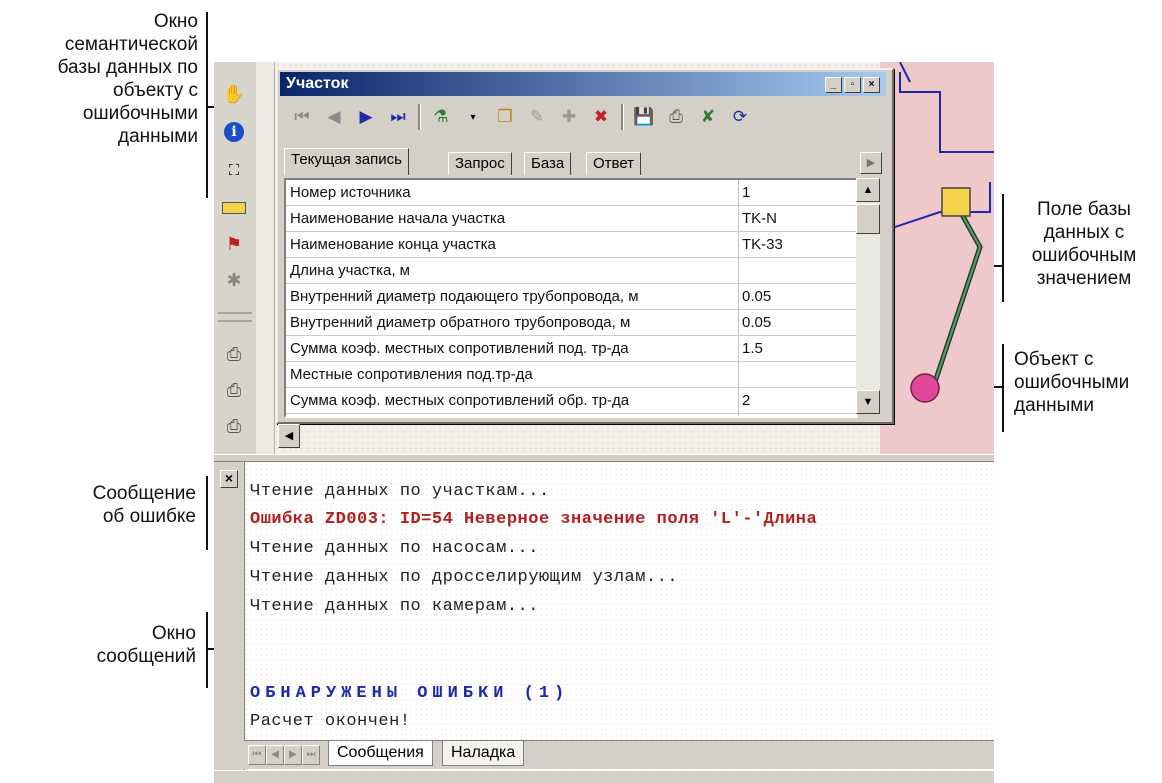  What do you see at coordinates (619, 754) in the screenshot?
I see `message-tabs-bar: ⏮ ◀ ▶ ⏭ Сообщения Наладка` at bounding box center [619, 754].